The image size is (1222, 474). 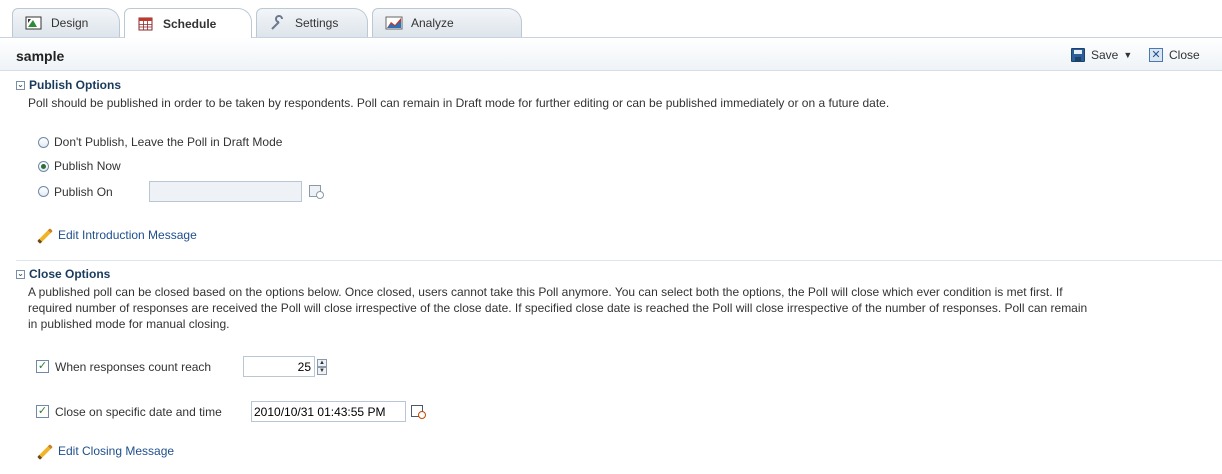 I want to click on responses-count-row: ✓ When responses count reach ▲ ▼, so click(x=181, y=366).